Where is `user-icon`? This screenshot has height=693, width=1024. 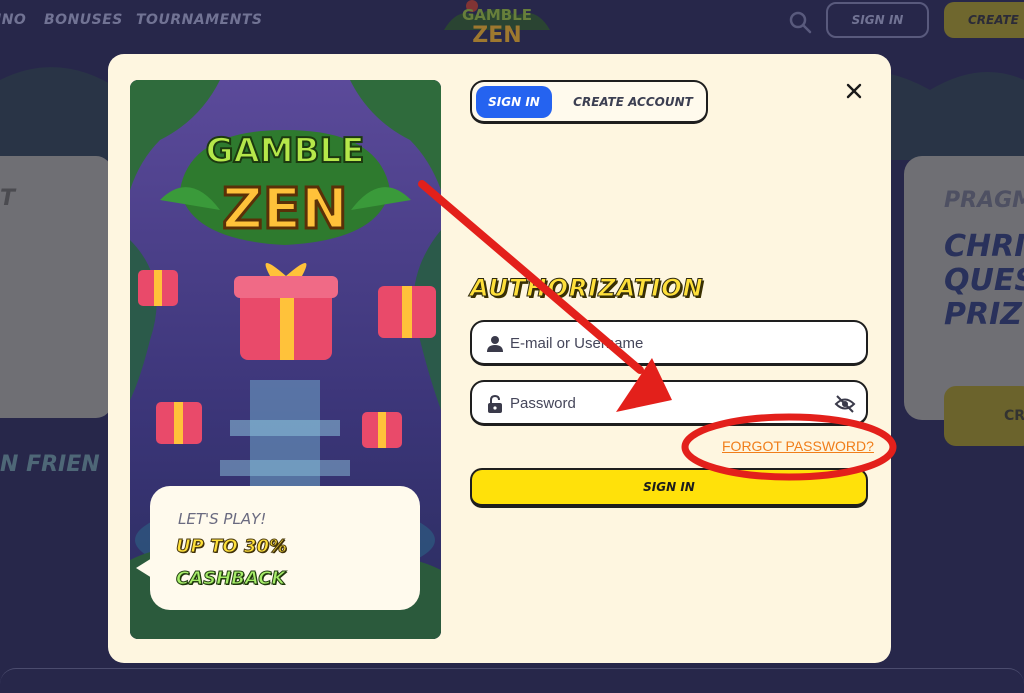 user-icon is located at coordinates (495, 344).